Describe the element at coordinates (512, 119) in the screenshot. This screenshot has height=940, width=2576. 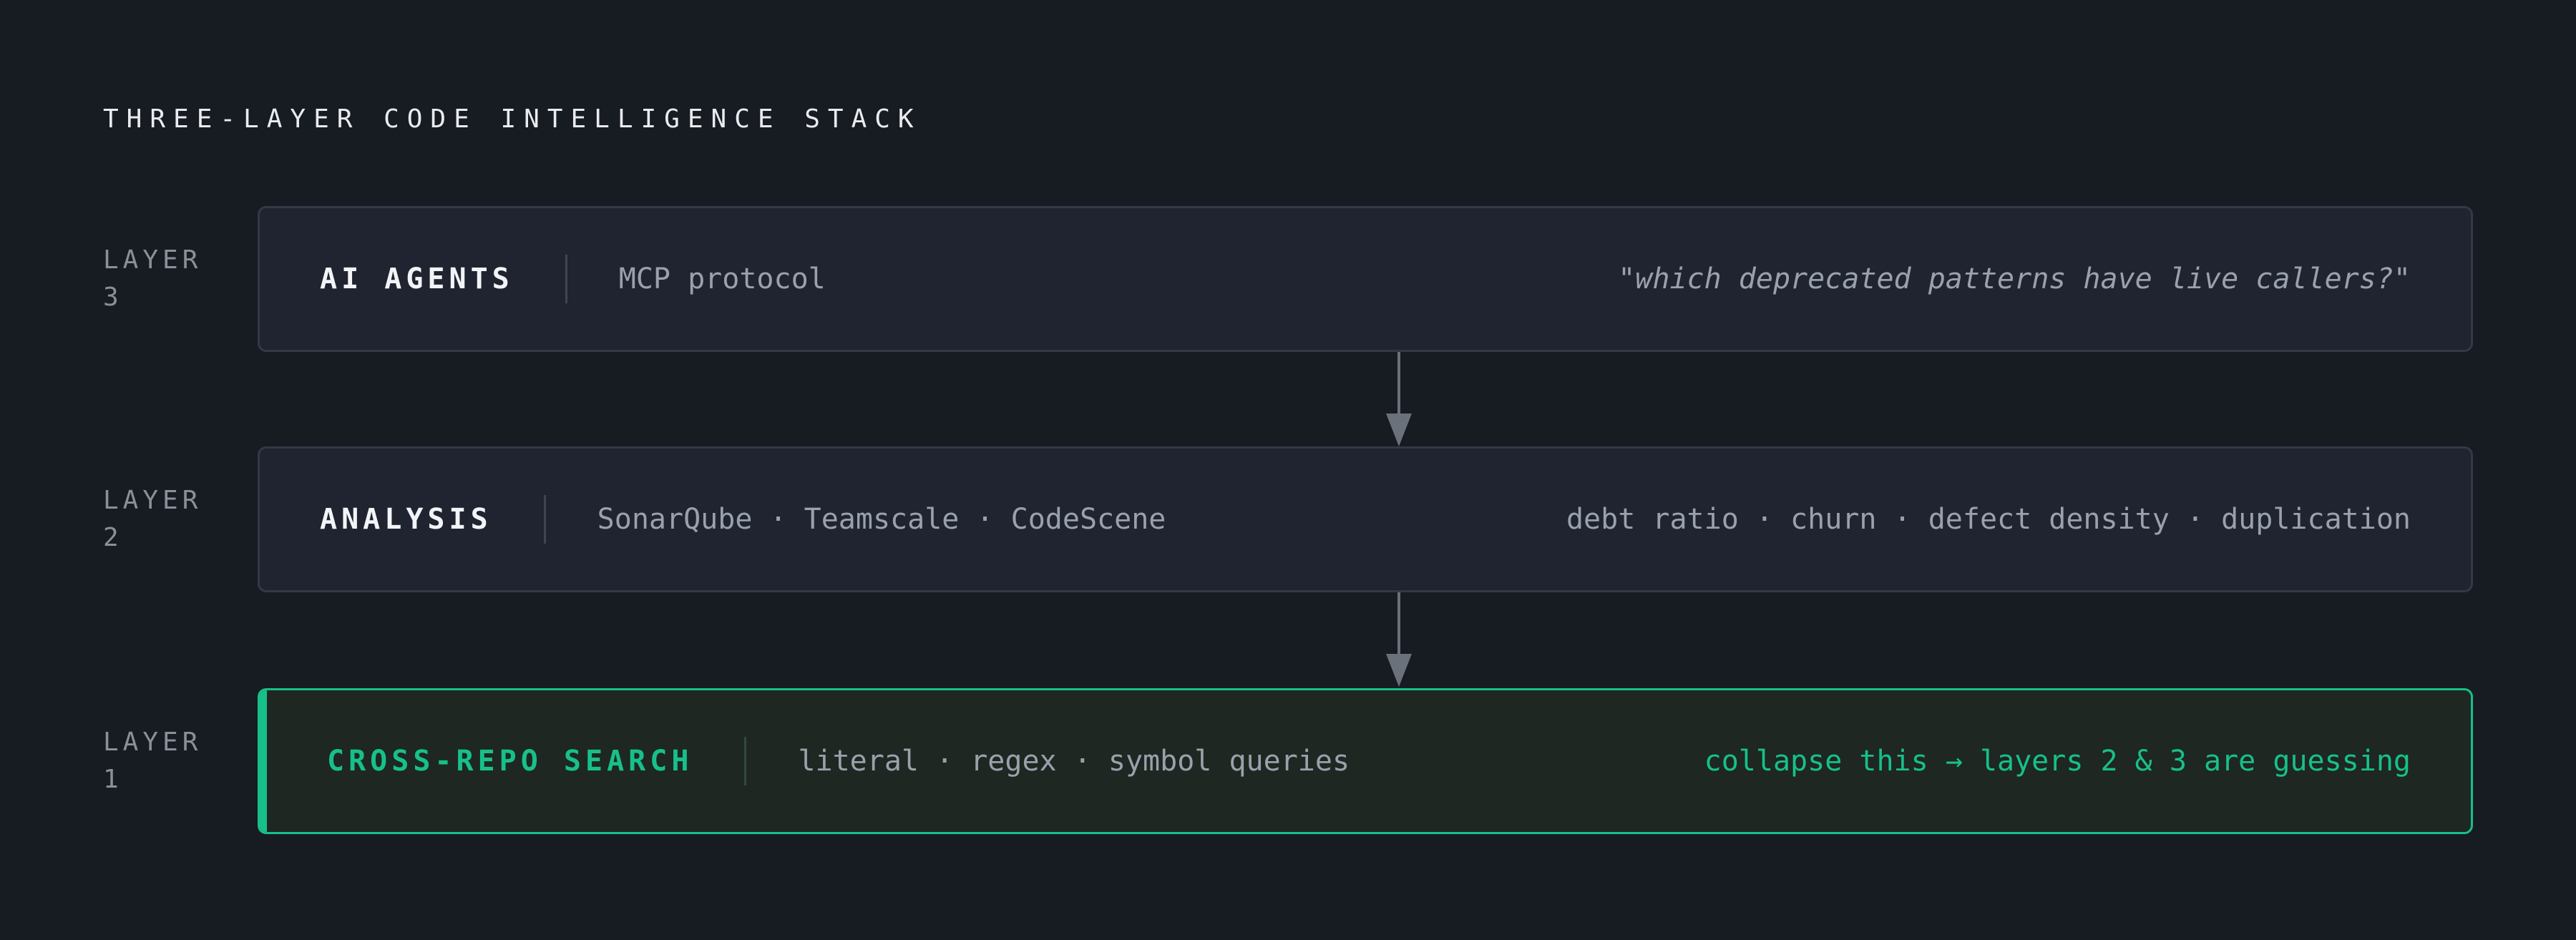
I see `diagram-title: THREE-LAYER CODE INTELLIGENCE STACK` at that location.